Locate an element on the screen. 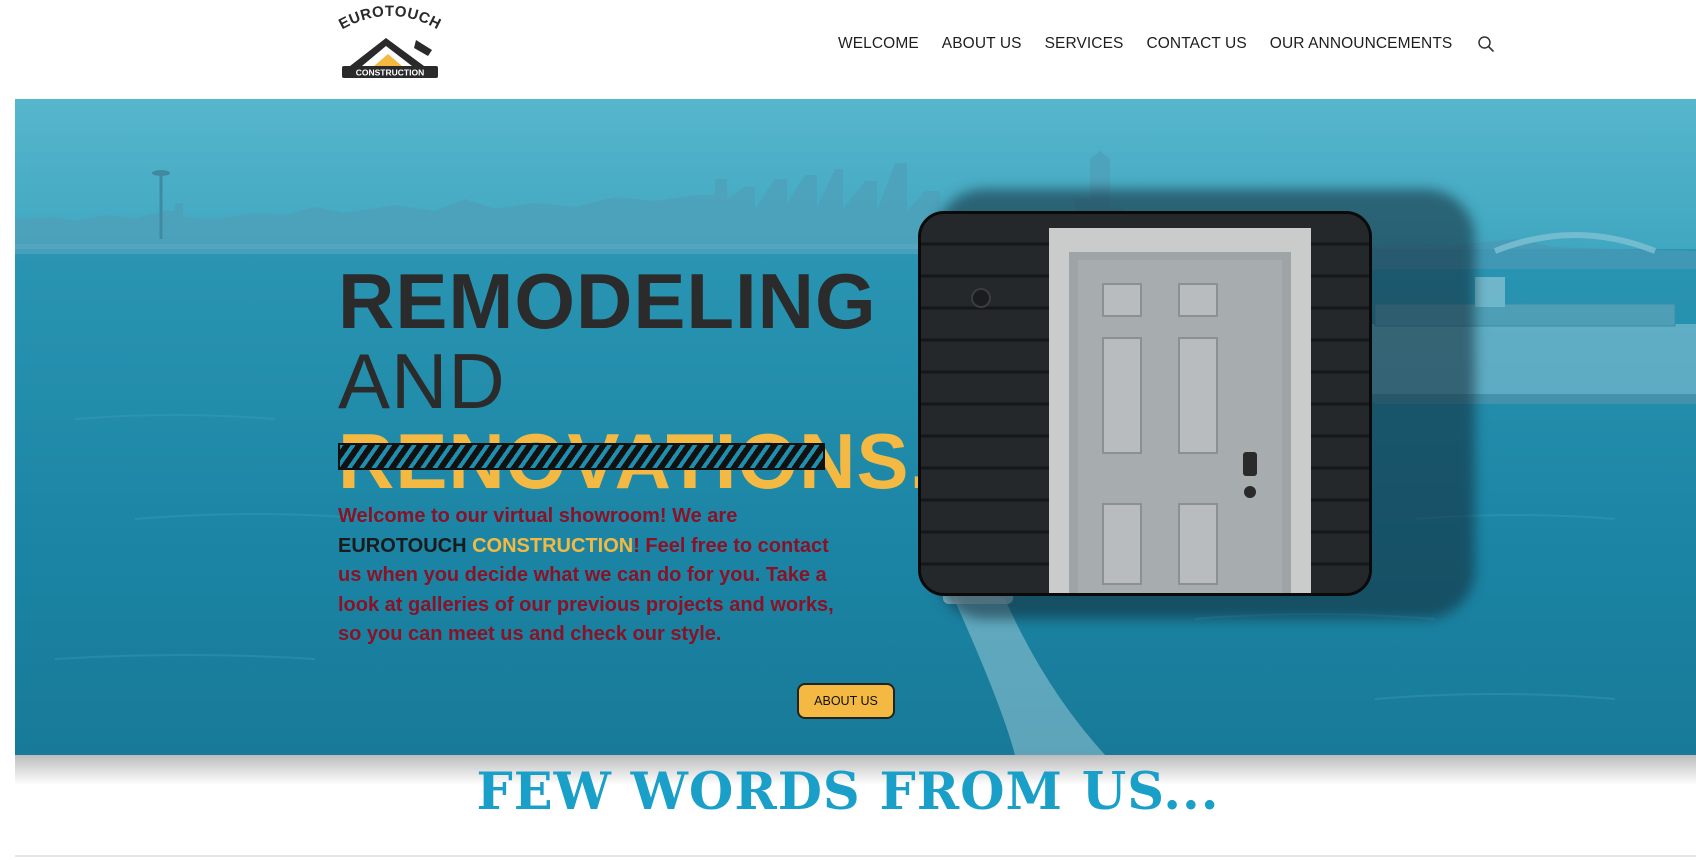  about-us-button: ABOUT US is located at coordinates (846, 701).